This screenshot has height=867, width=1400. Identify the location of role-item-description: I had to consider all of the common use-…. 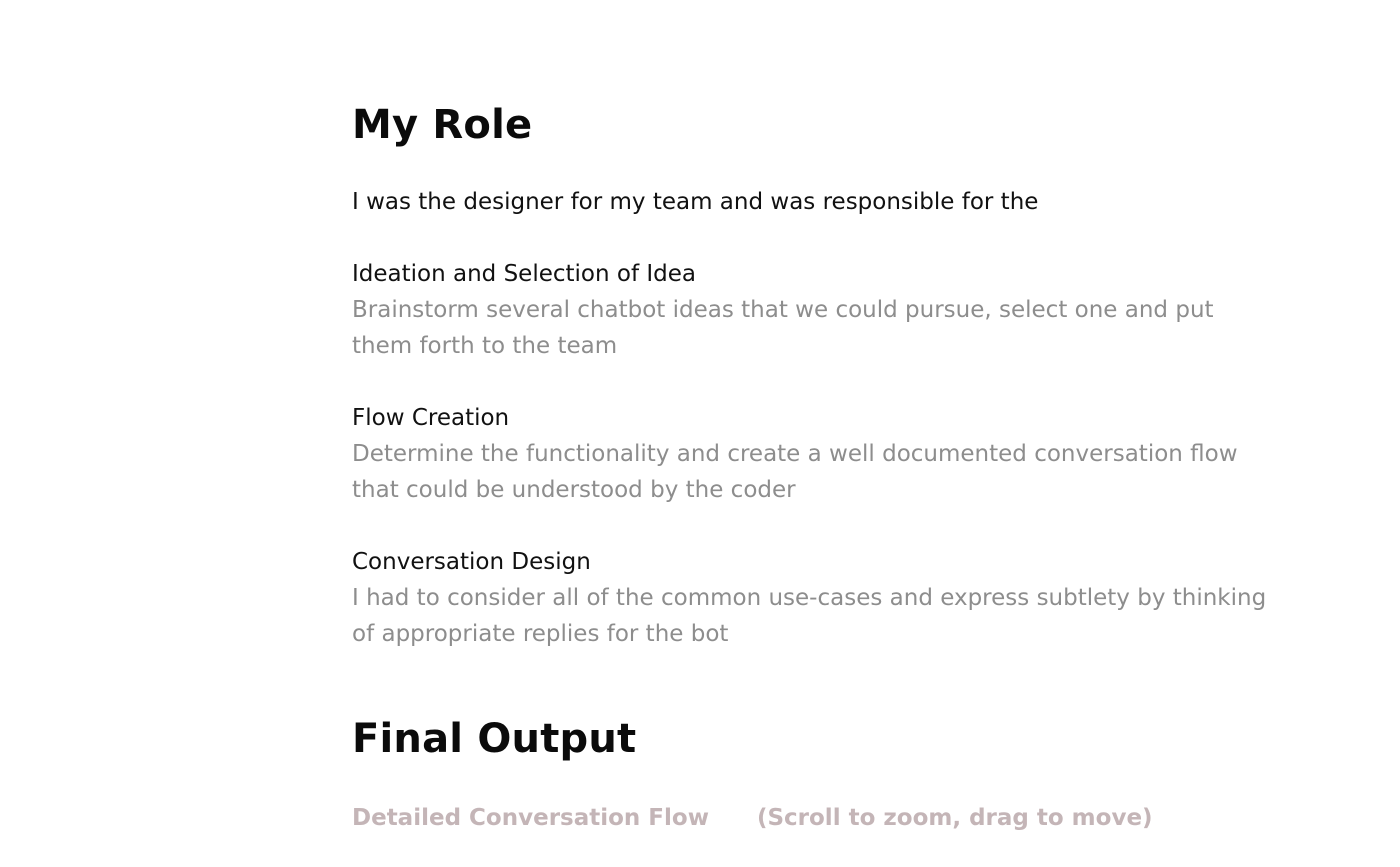
(809, 616).